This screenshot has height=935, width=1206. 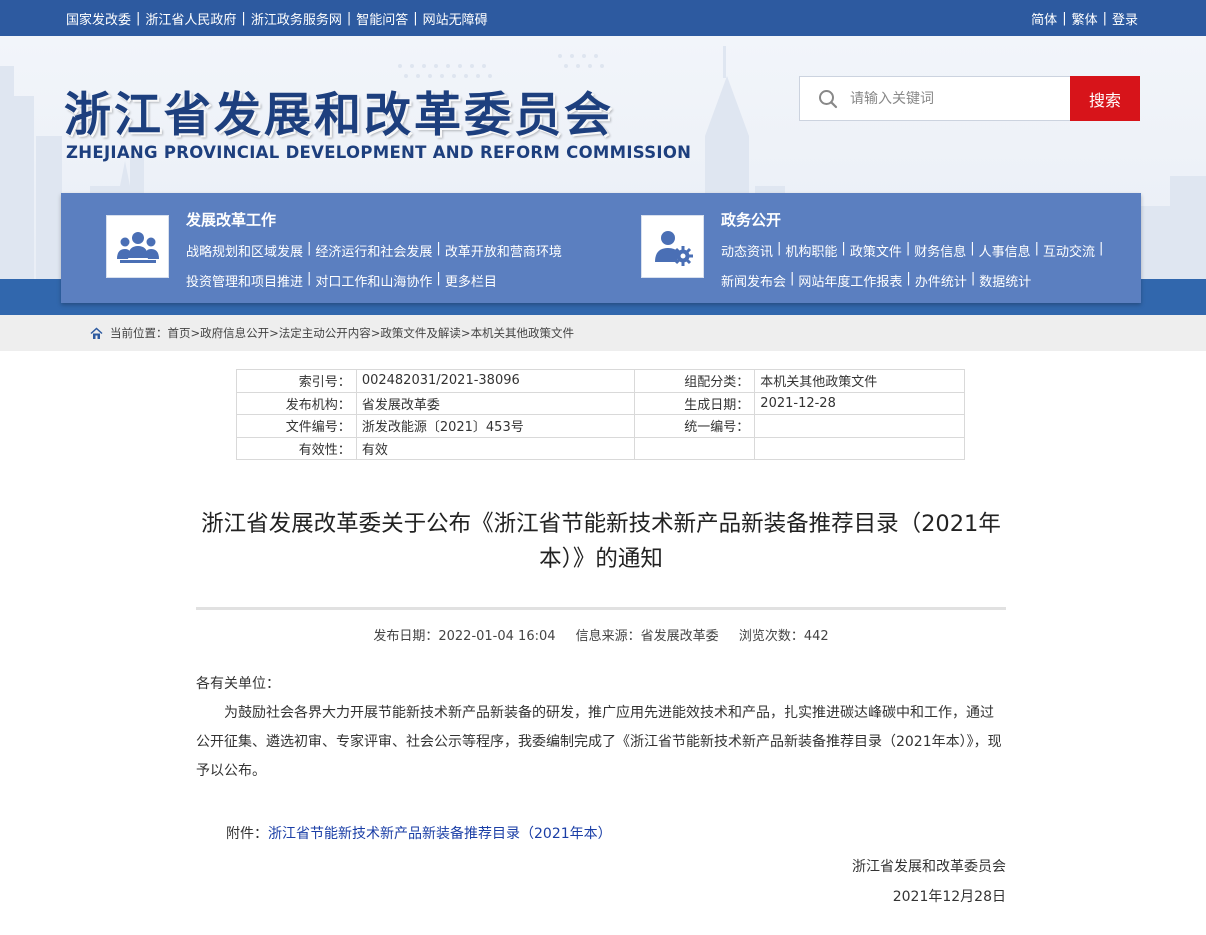 What do you see at coordinates (296, 403) in the screenshot?
I see `meta-key: 发布机构：` at bounding box center [296, 403].